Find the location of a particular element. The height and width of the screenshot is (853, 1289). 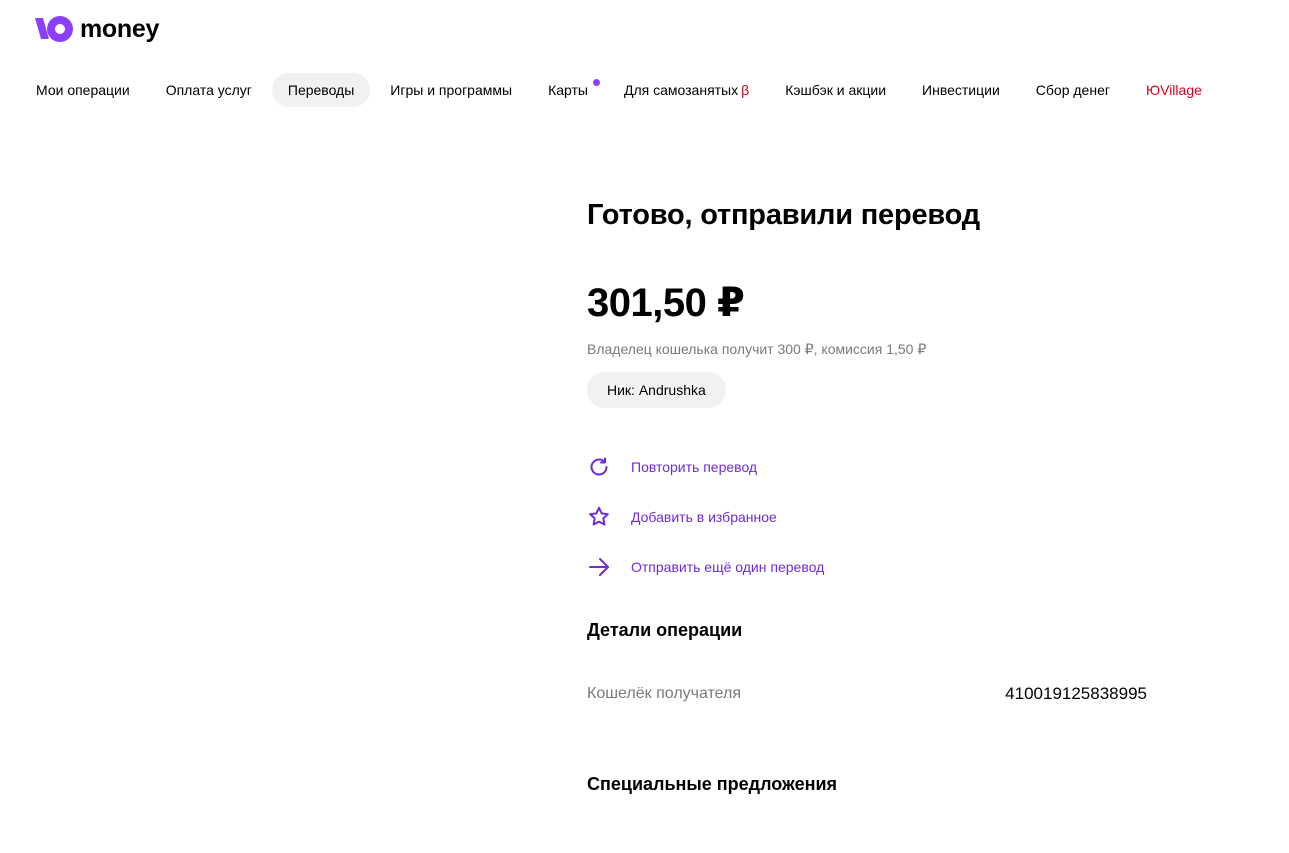

nav-item-my-operations: Мои операции is located at coordinates (83, 90).